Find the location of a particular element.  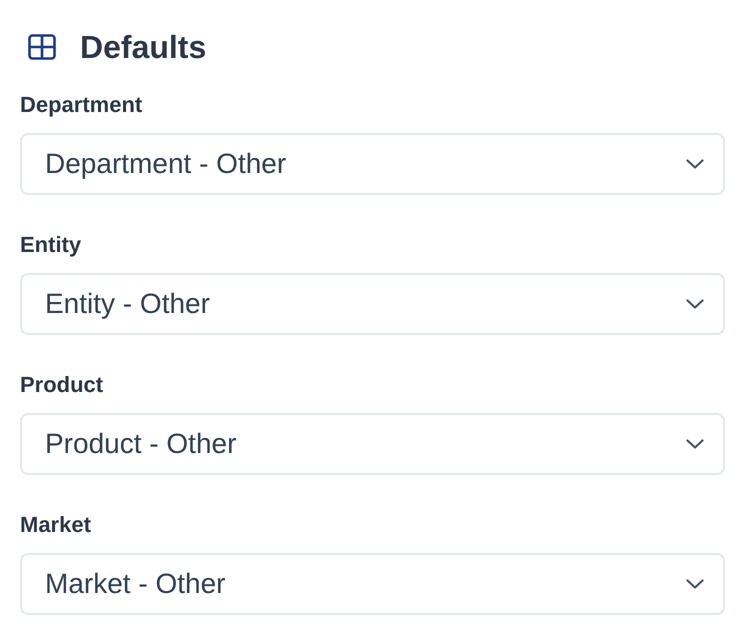

dropdown-field: Product - Other is located at coordinates (372, 444).